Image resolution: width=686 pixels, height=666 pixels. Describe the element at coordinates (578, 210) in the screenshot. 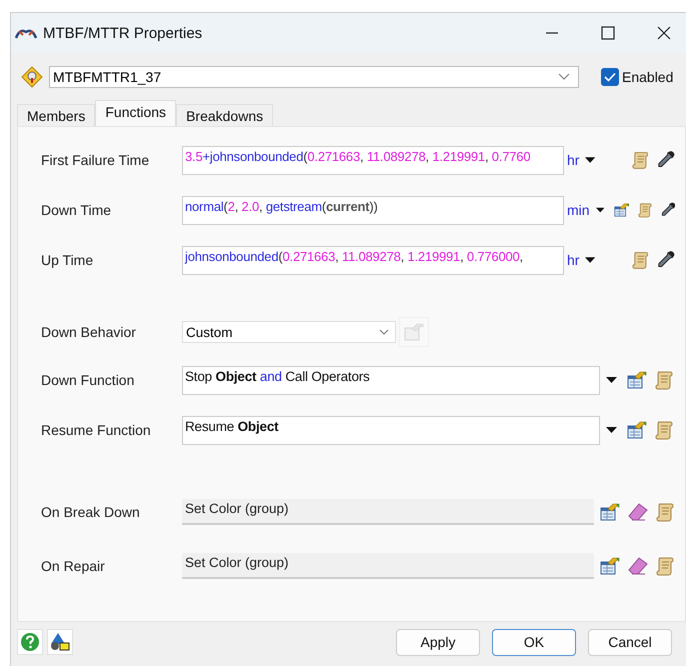

I see `unit-label: min` at that location.